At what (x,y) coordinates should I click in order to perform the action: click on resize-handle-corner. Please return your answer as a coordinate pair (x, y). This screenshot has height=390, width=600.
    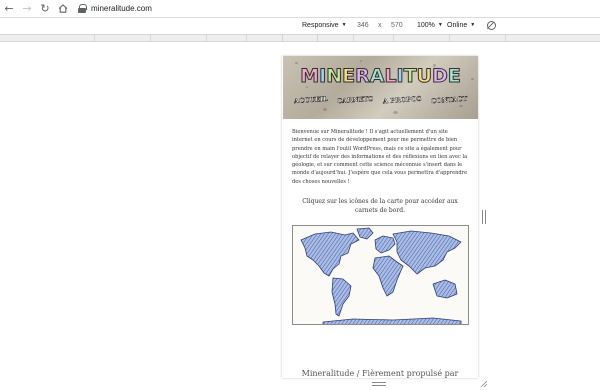
    Looking at the image, I should click on (484, 384).